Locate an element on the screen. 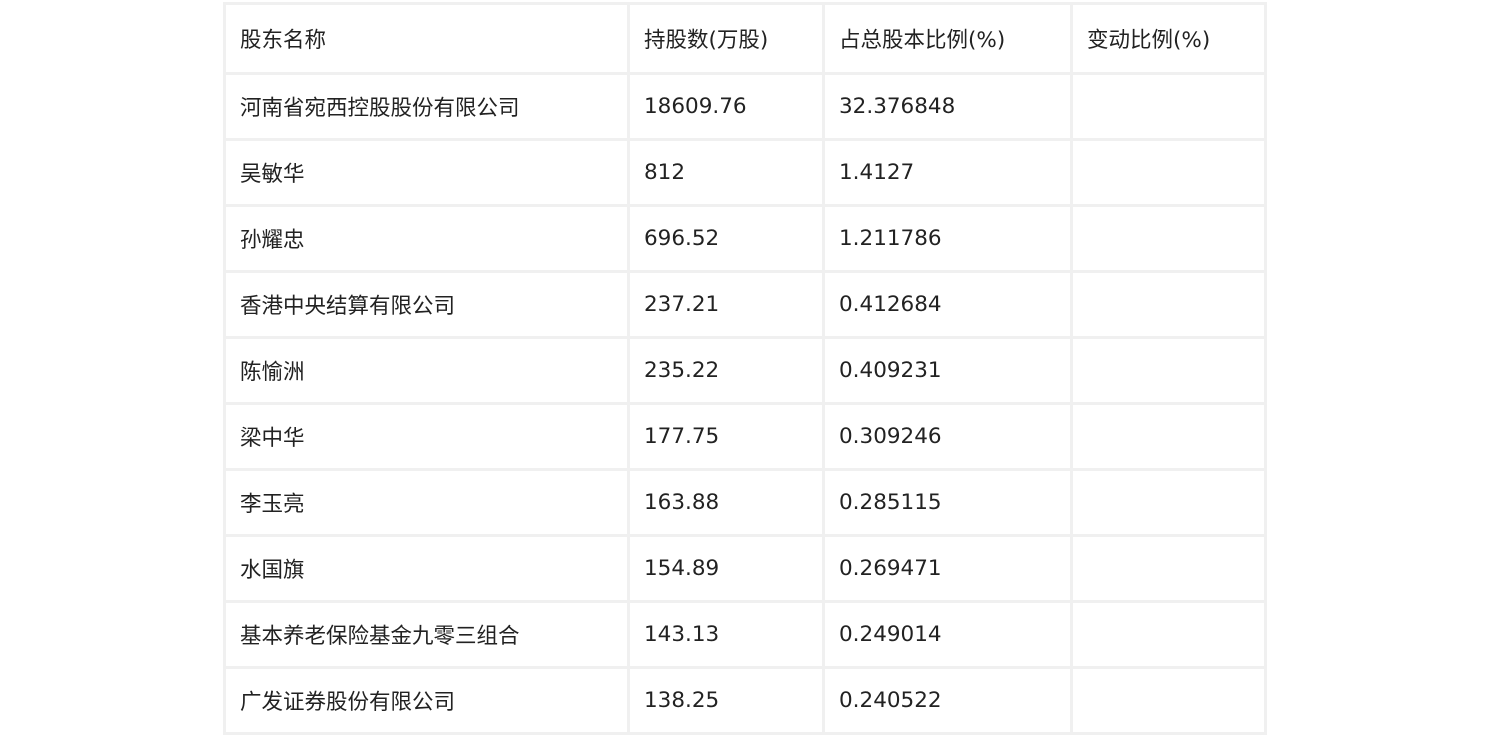 The height and width of the screenshot is (749, 1489). table-row: 广发证券股份有限公司 138.25 0.240522 is located at coordinates (745, 700).